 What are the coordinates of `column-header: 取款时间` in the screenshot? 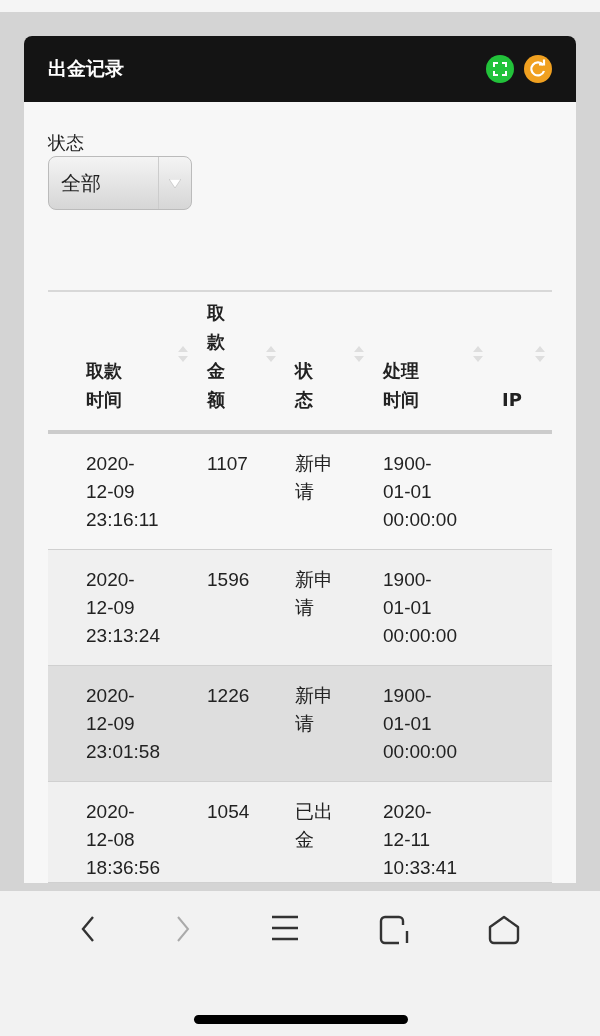 It's located at (121, 353).